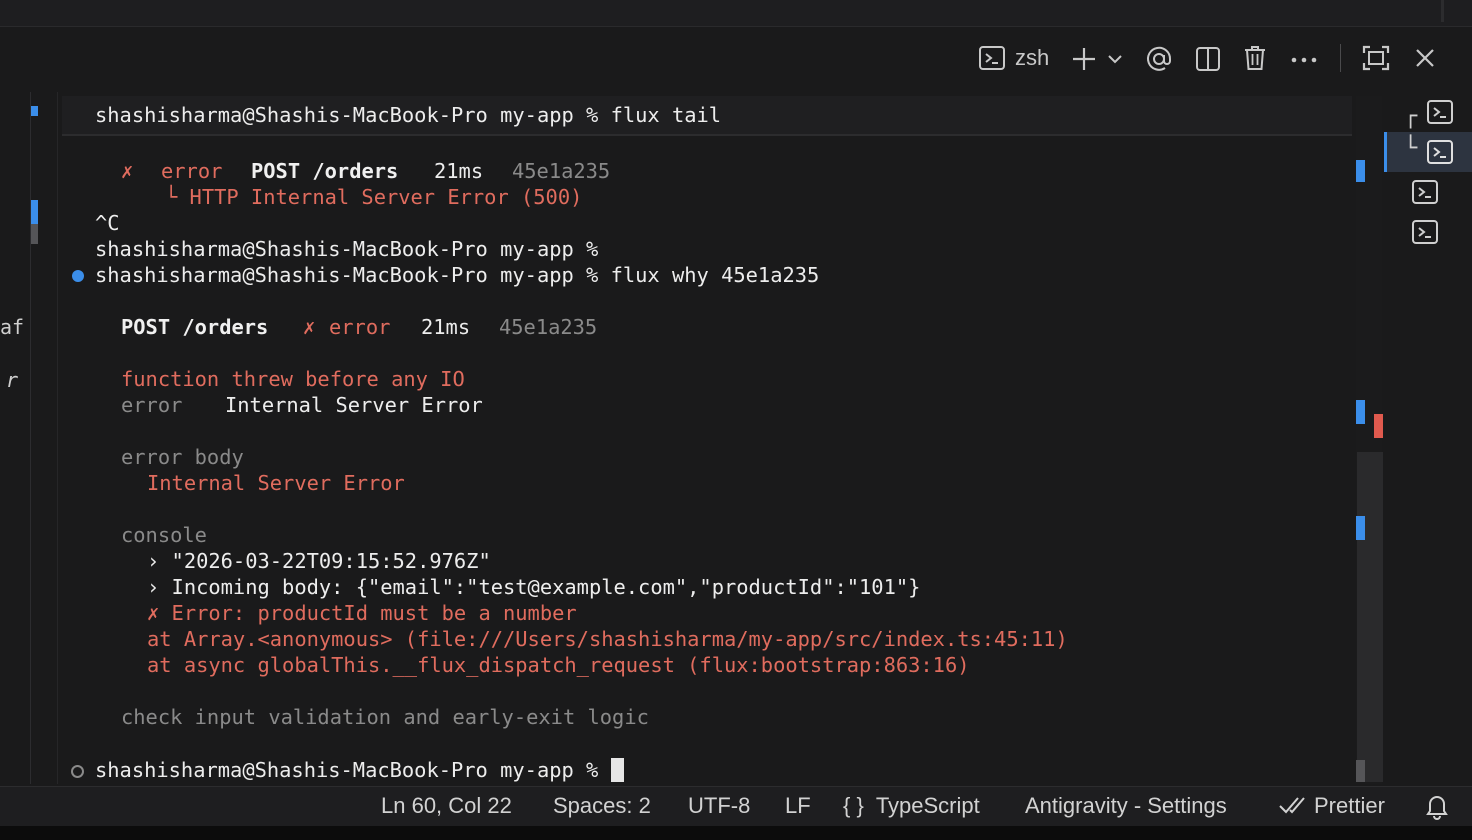 The width and height of the screenshot is (1472, 840). What do you see at coordinates (12, 380) in the screenshot?
I see `editor-text-fragment: r` at bounding box center [12, 380].